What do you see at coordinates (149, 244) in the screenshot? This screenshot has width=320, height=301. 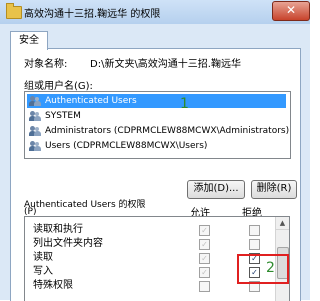 I see `table-row: 列出文件夹内容 ✓` at bounding box center [149, 244].